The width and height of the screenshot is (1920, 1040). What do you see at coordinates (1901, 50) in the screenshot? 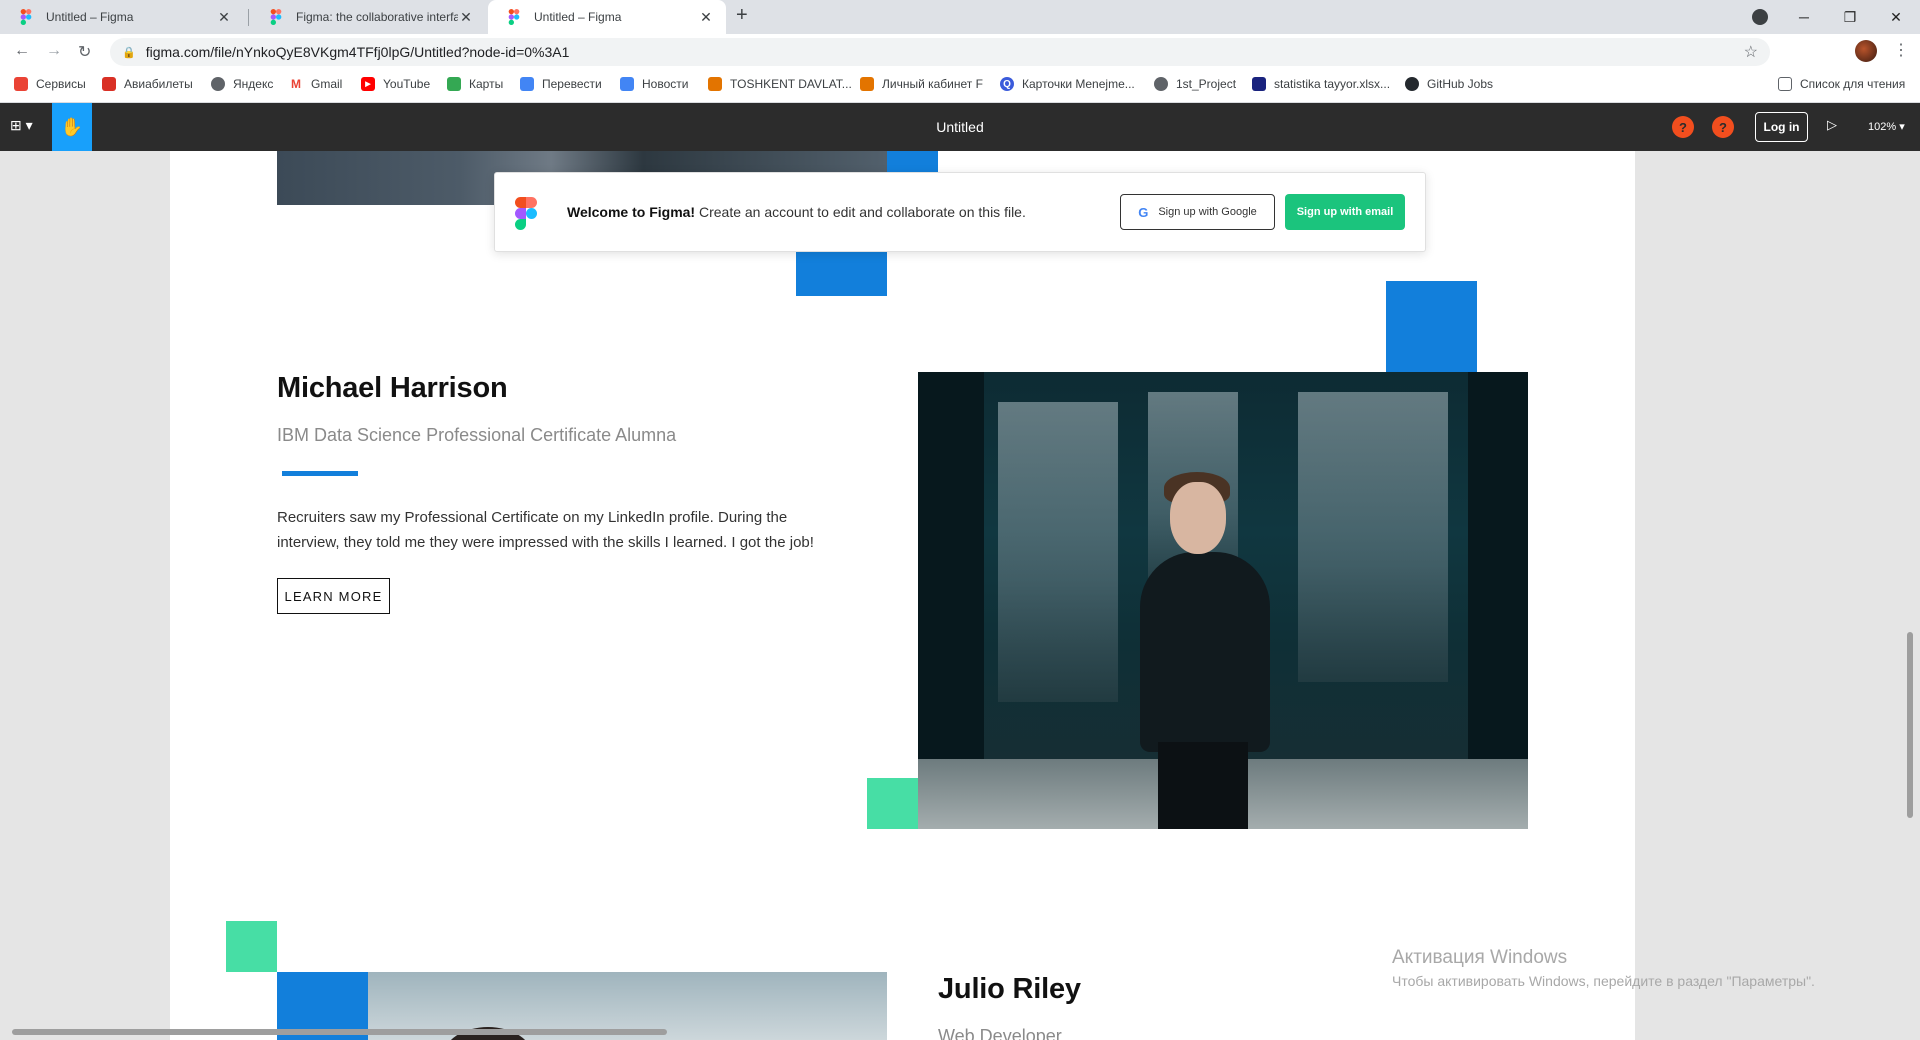
I see `browser-menu-icon: ⋮` at bounding box center [1901, 50].